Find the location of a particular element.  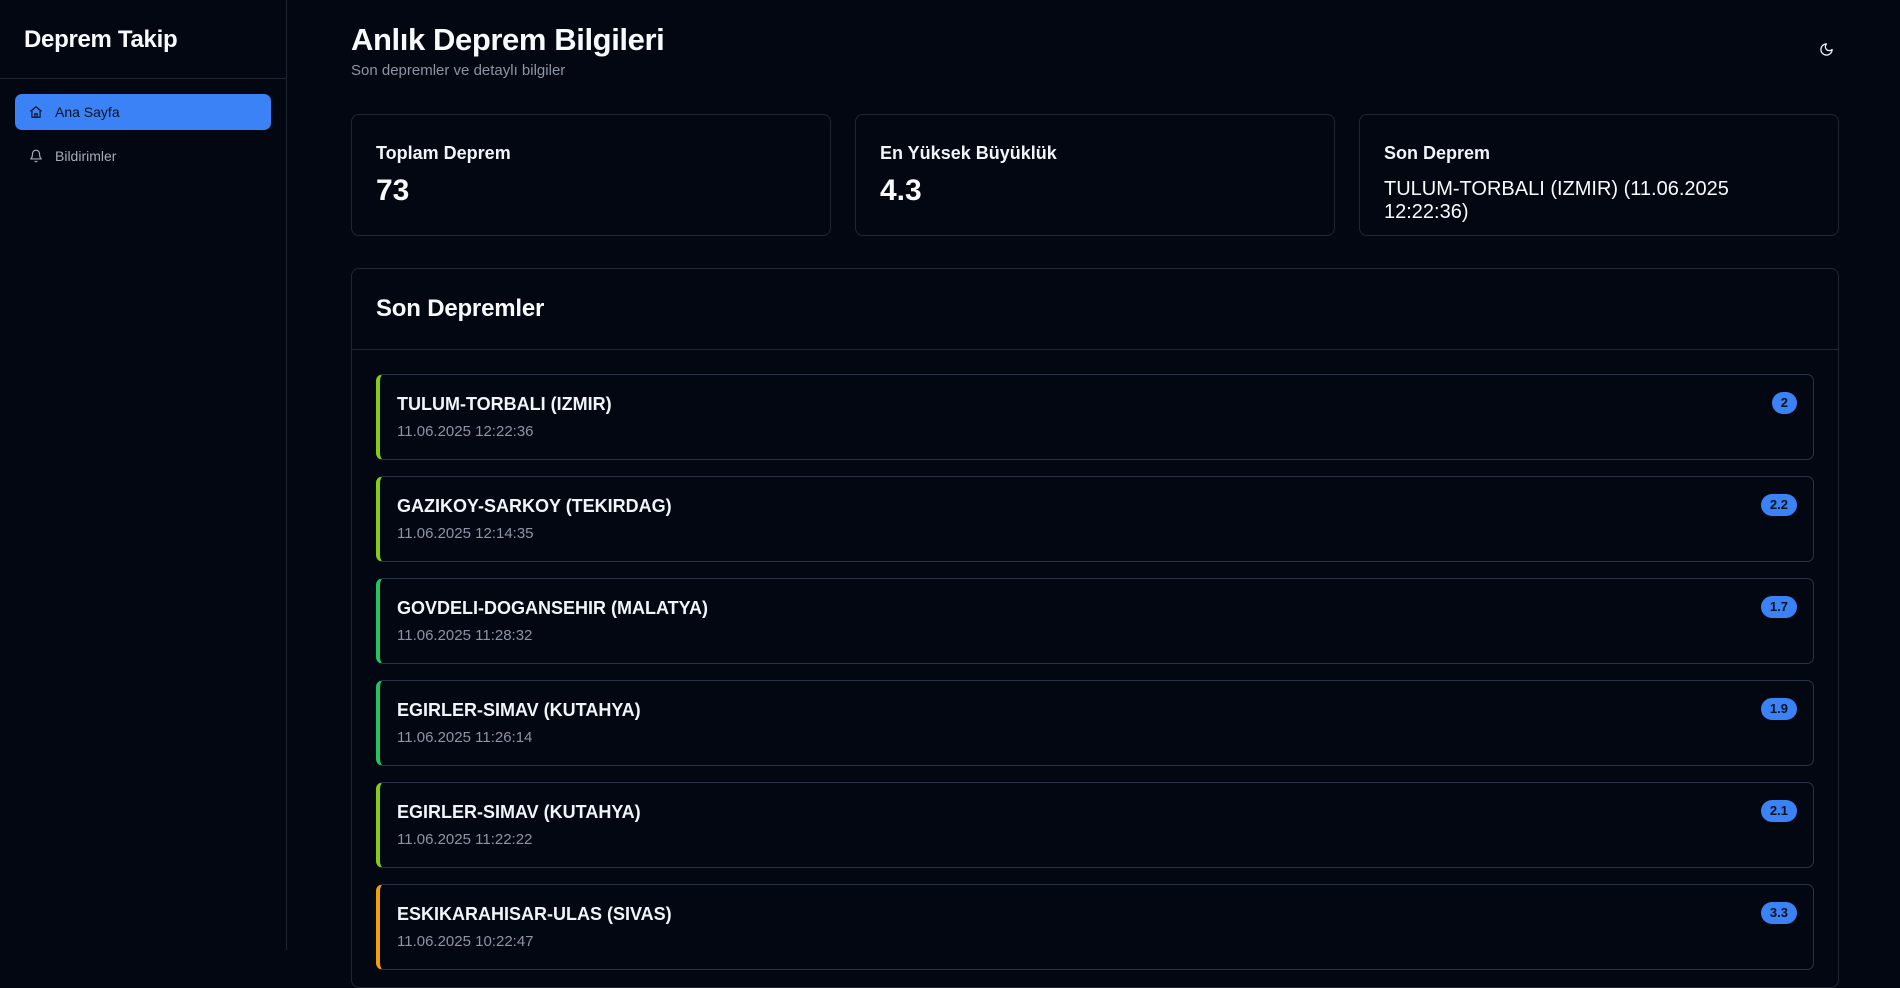

quake-time: 11.06.2025 10:22:47 is located at coordinates (465, 941).